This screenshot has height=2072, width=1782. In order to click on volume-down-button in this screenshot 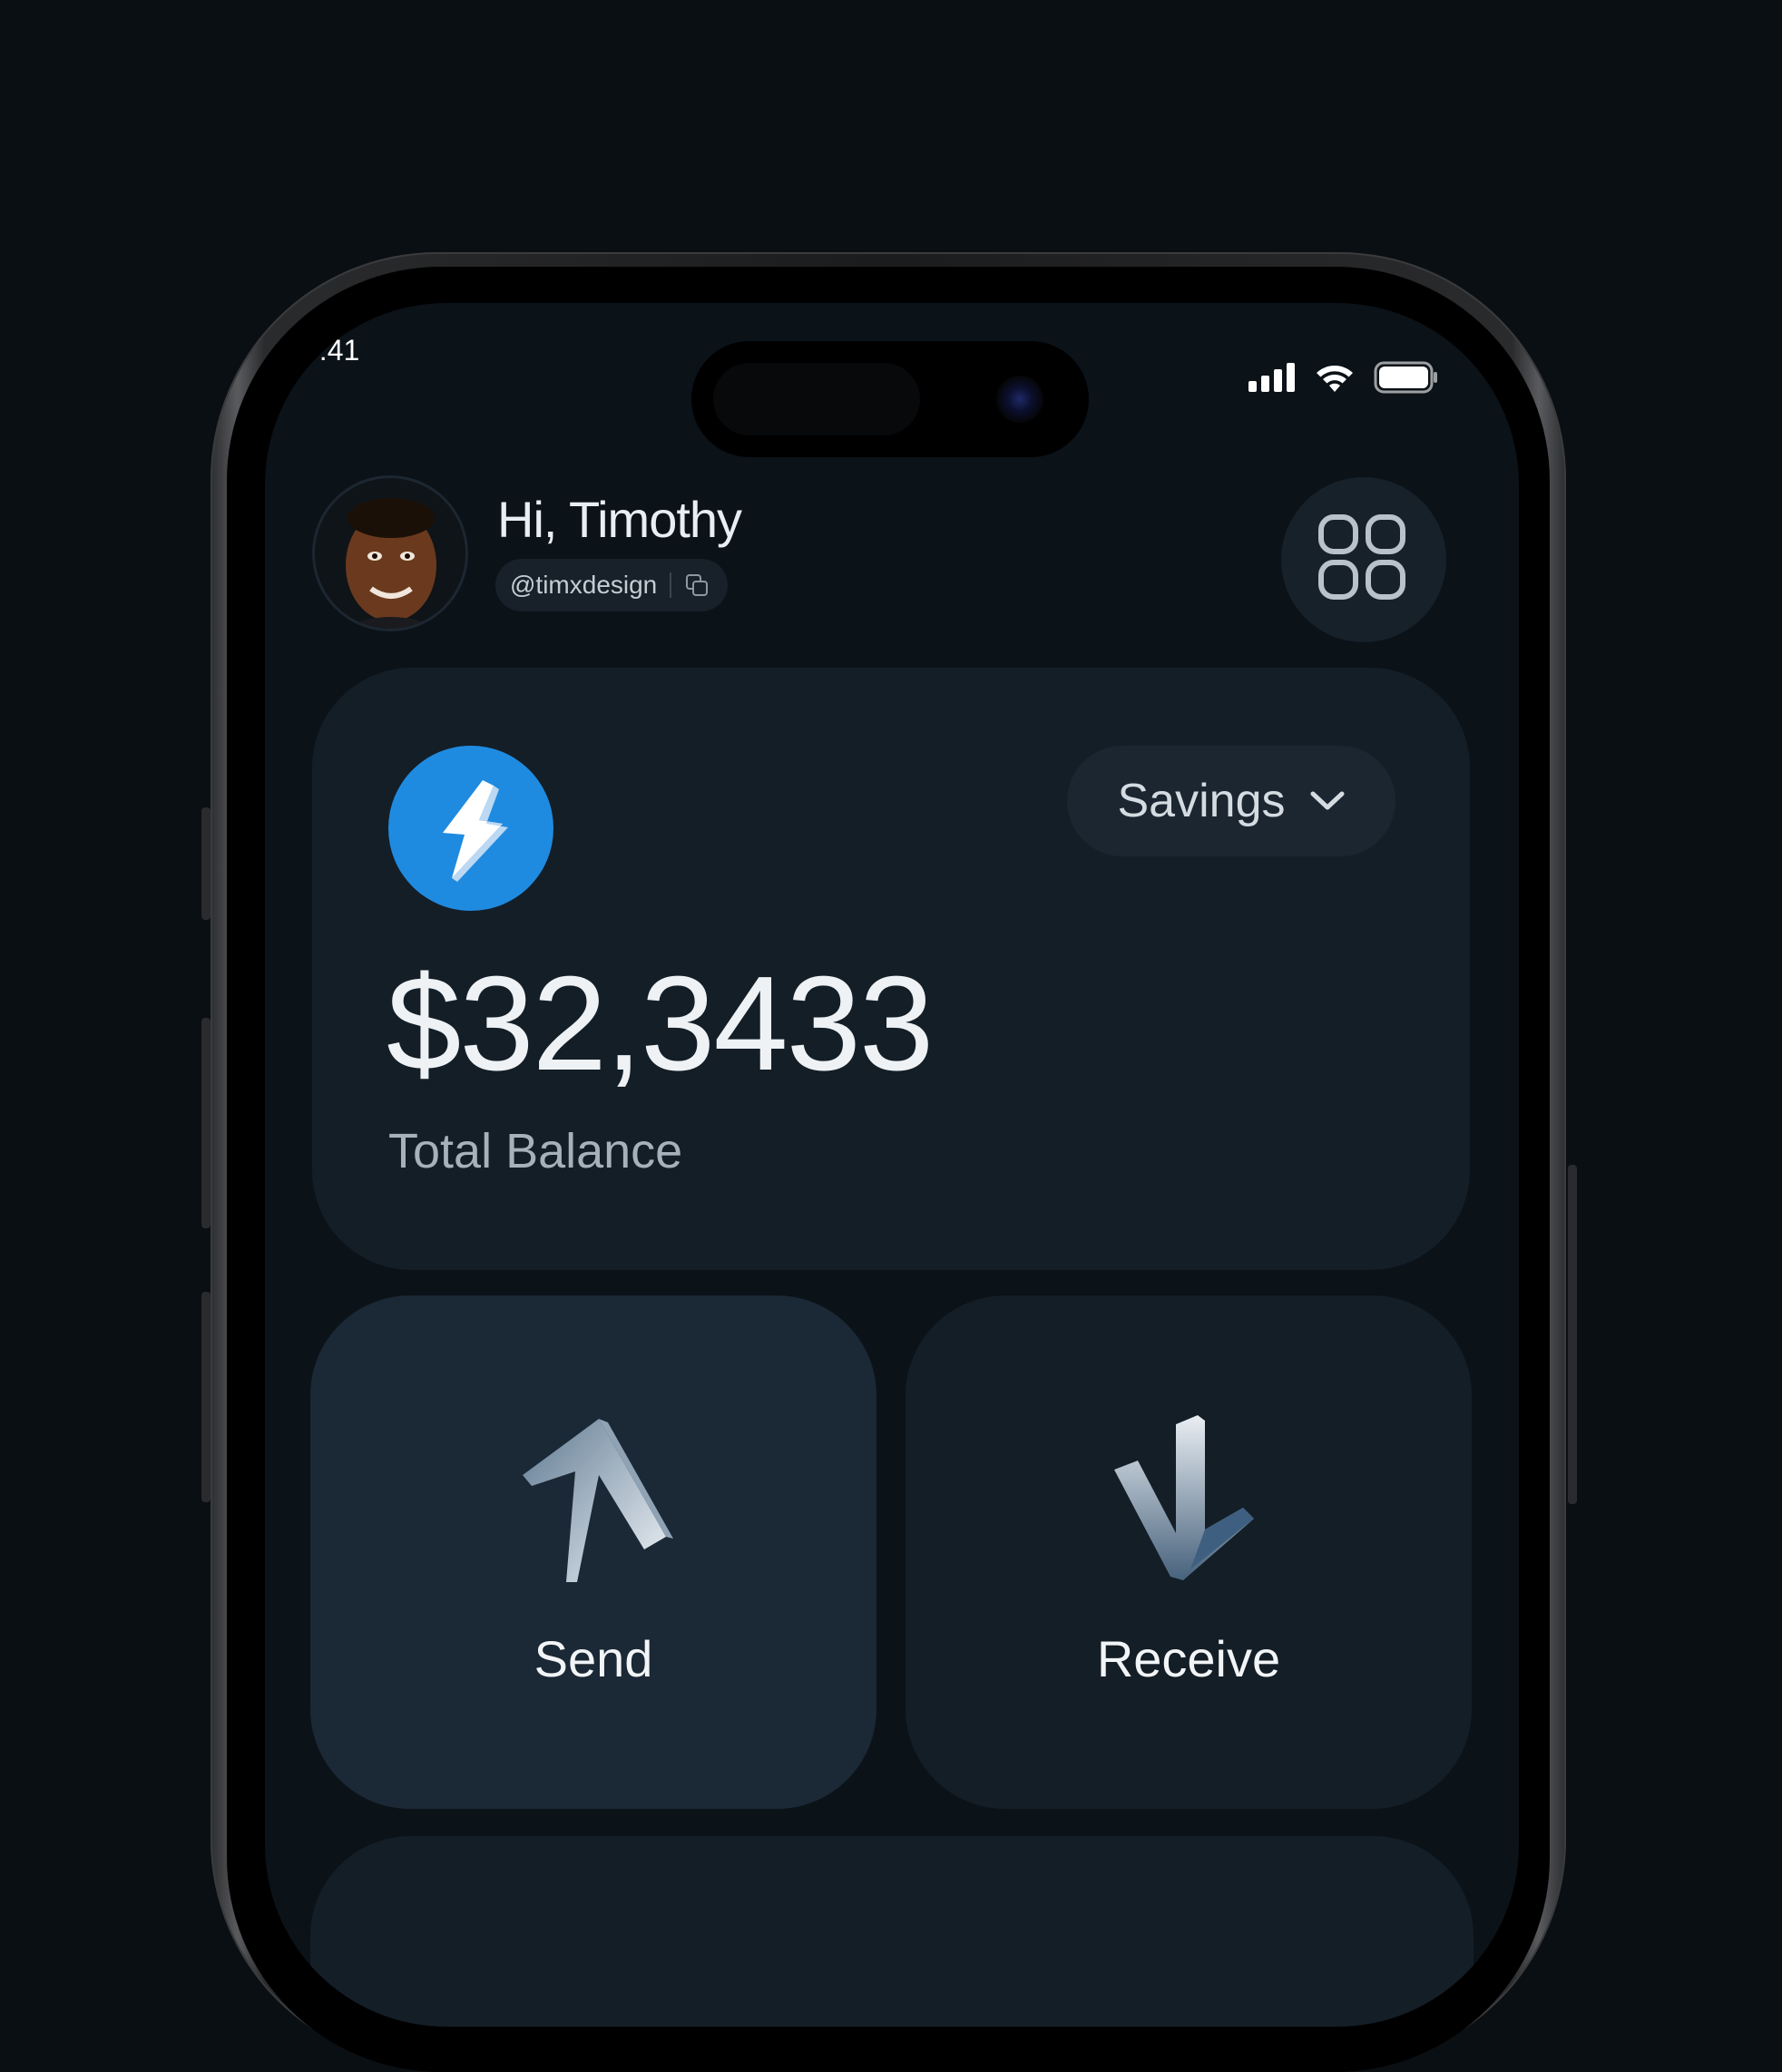, I will do `click(206, 1397)`.